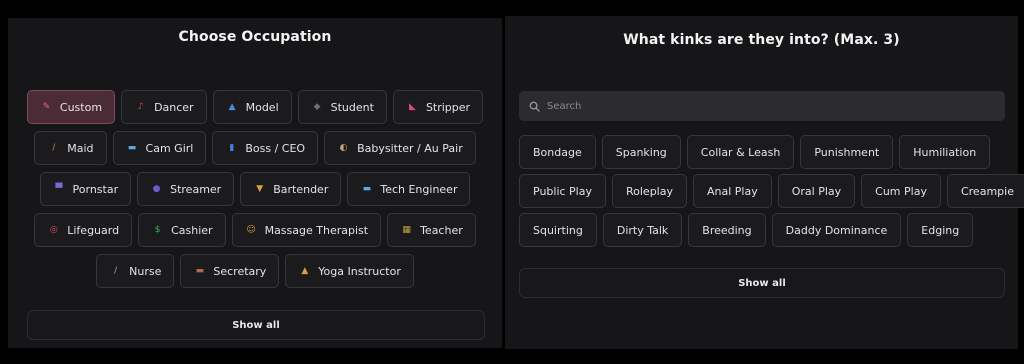  I want to click on occupation-chip-tech-engineer: ▬ Tech Engineer, so click(409, 189).